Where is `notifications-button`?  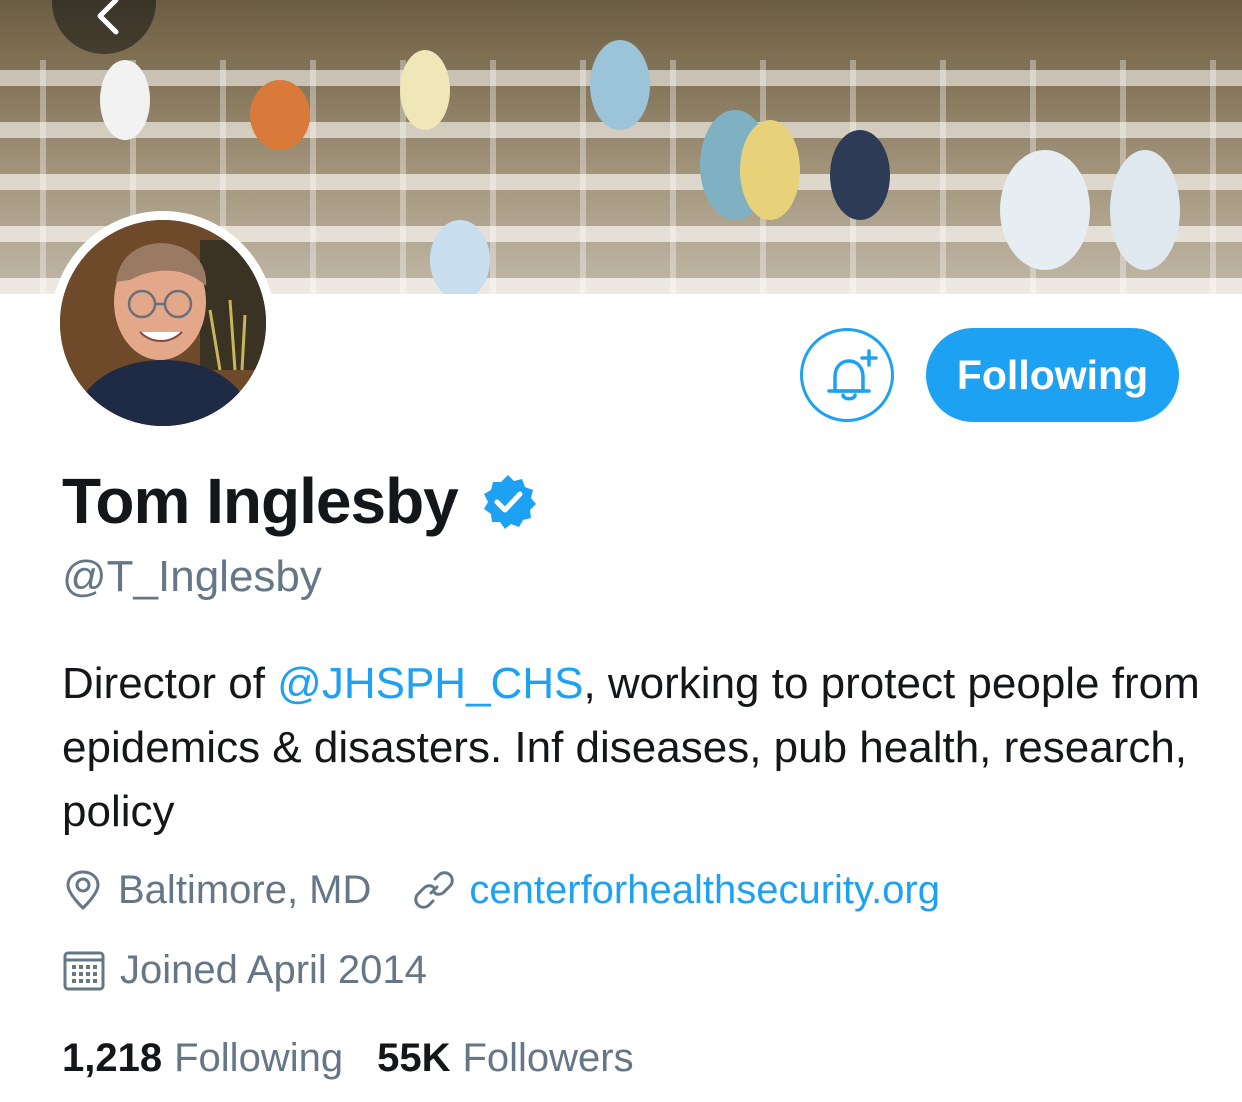
notifications-button is located at coordinates (847, 375).